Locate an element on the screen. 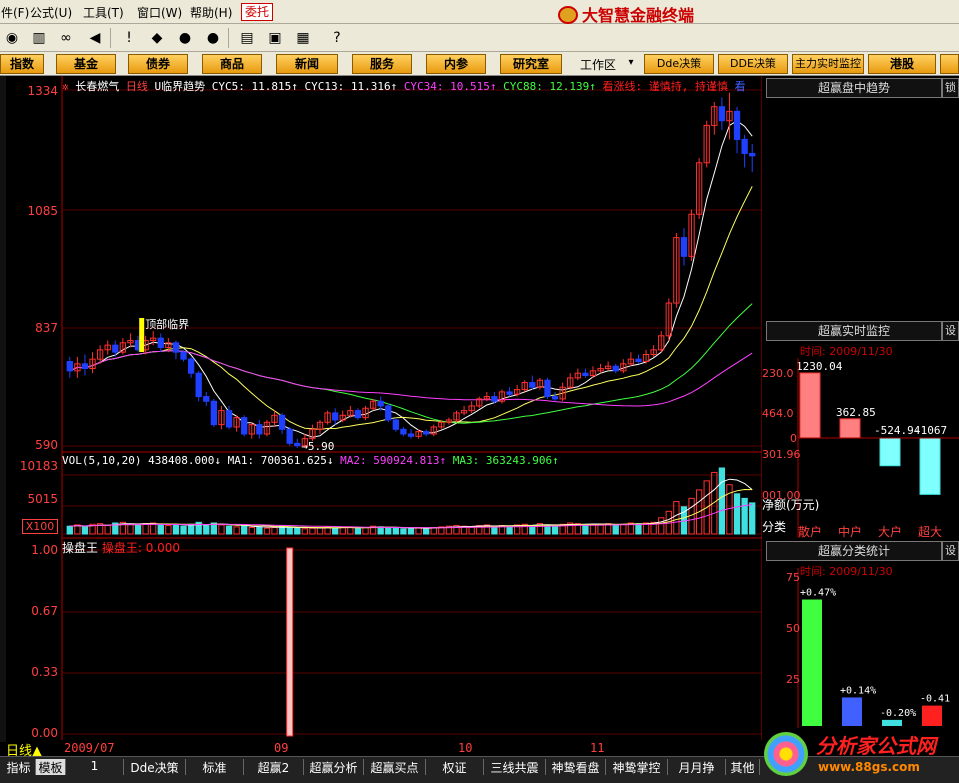 The height and width of the screenshot is (783, 959). vol-ma1: MA1: 700361.625↓ is located at coordinates (280, 460).